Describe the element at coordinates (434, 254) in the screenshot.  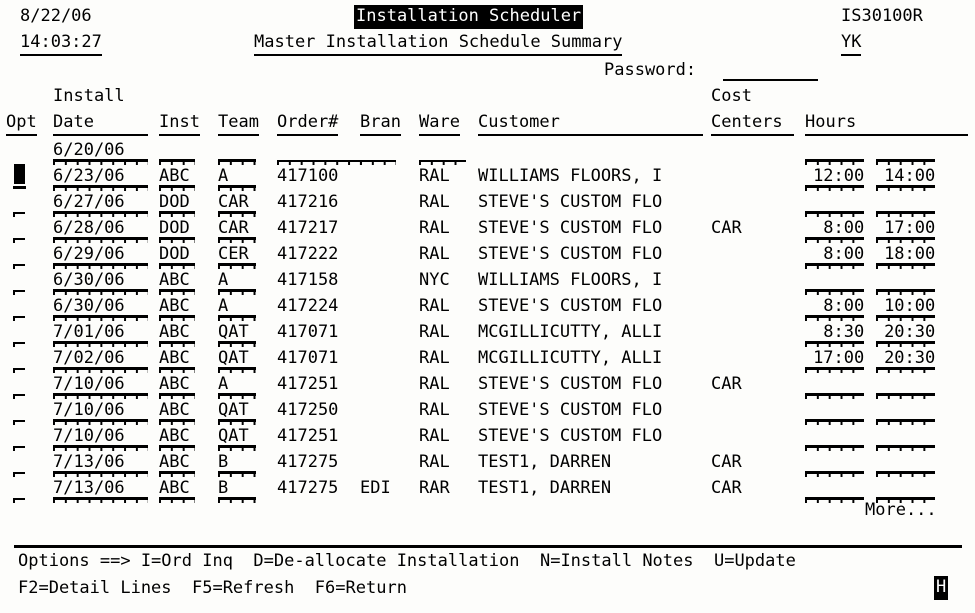
I see `warehouse-value: RAL` at that location.